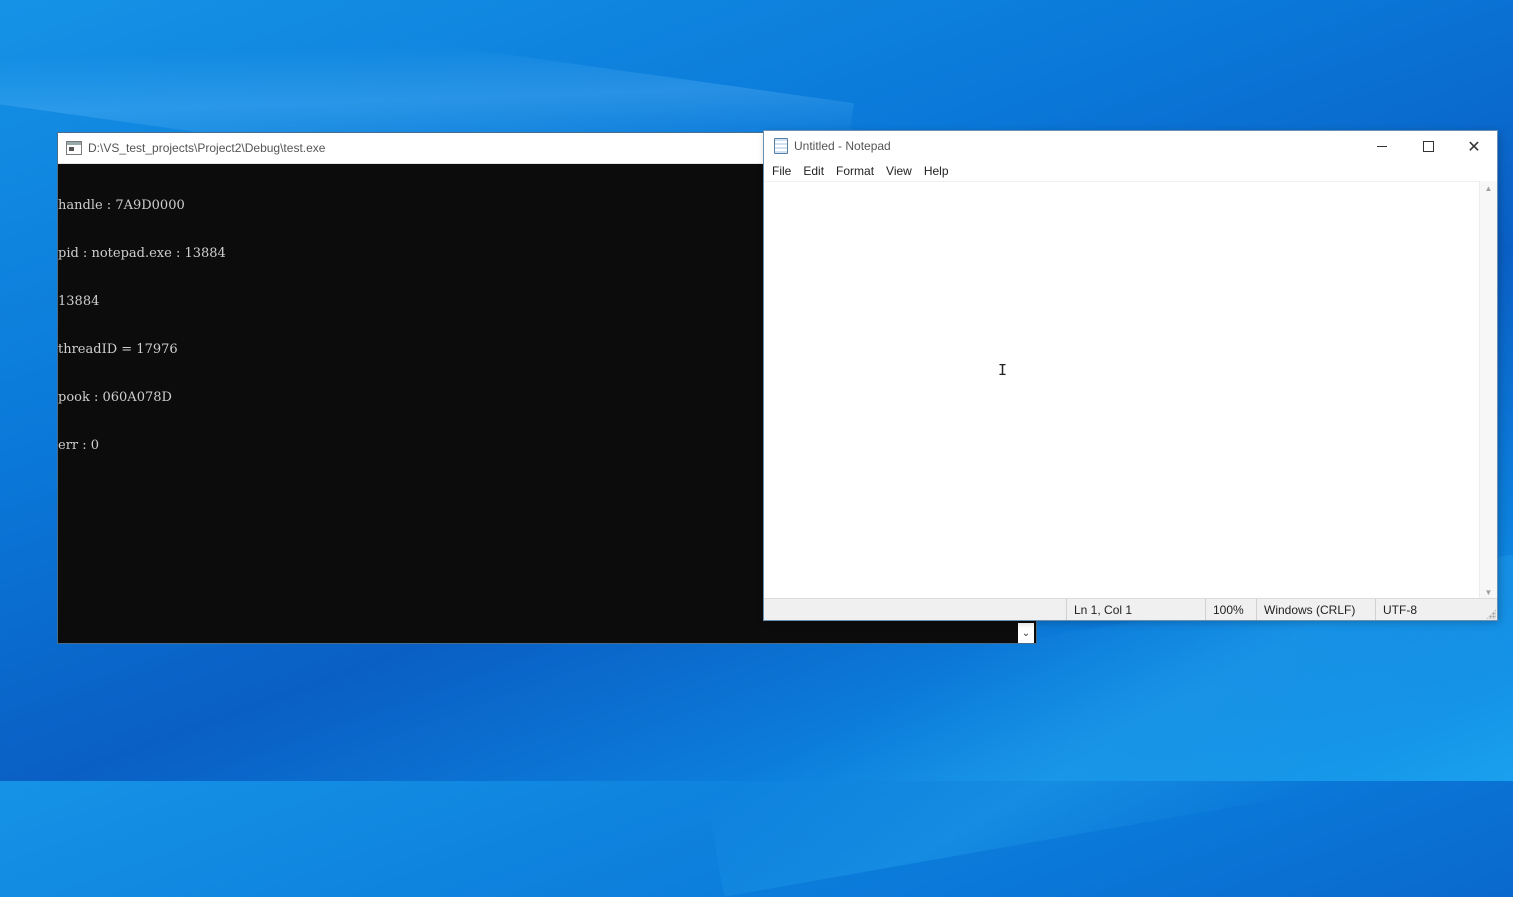 This screenshot has width=1513, height=897. I want to click on status-line-ending: Windows (CRLF), so click(1316, 609).